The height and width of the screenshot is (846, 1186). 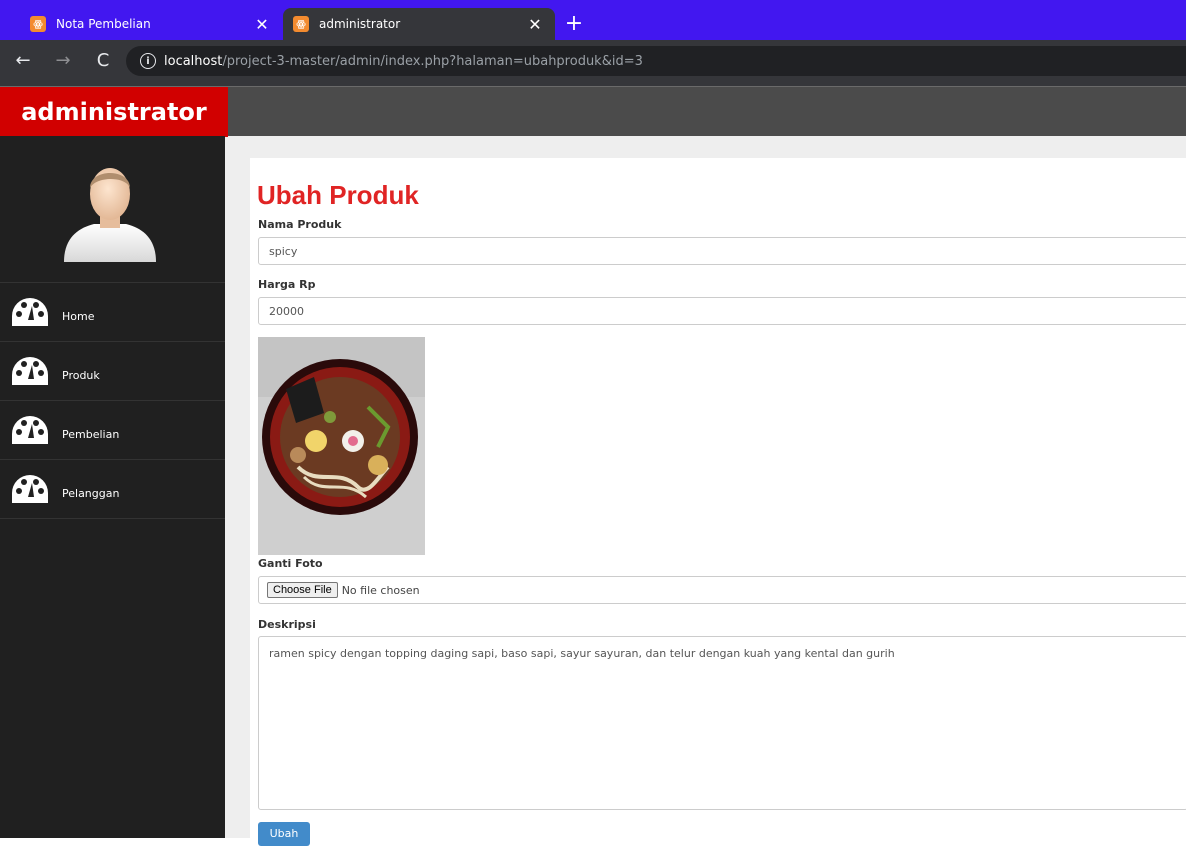 What do you see at coordinates (593, 20) in the screenshot?
I see `browser-tabbar: ꙮ Nota Pembelian ✕ ꙮ administrator ✕ +` at bounding box center [593, 20].